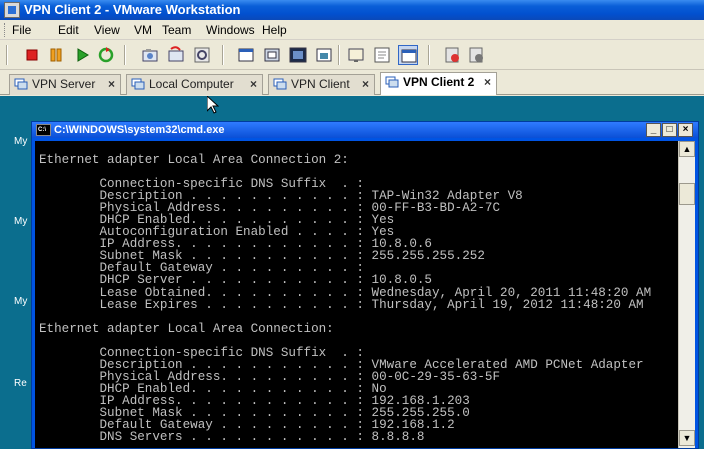 This screenshot has height=449, width=704. What do you see at coordinates (687, 194) in the screenshot?
I see `scroll-thumb` at bounding box center [687, 194].